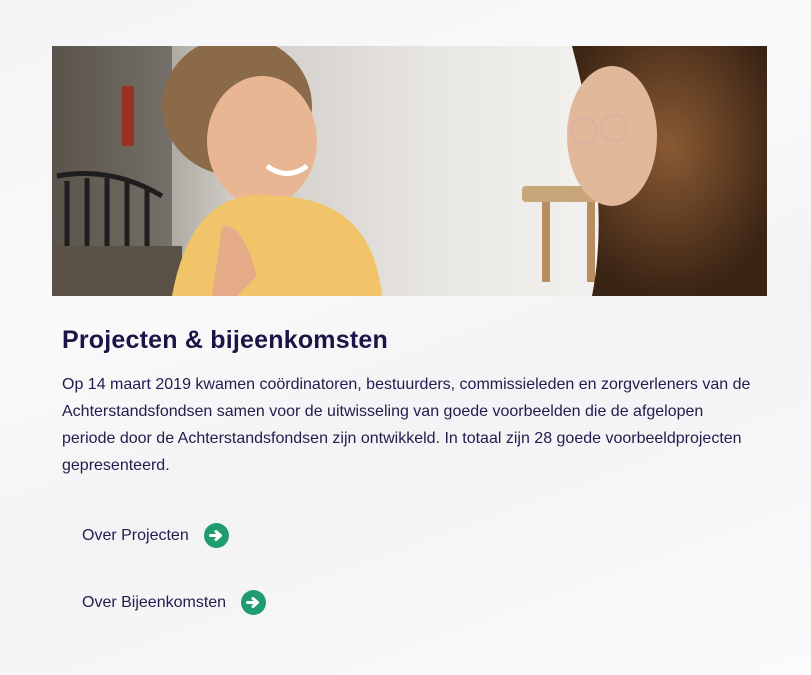 This screenshot has height=675, width=811. I want to click on page-title: Projecten & bijeenkomsten, so click(225, 340).